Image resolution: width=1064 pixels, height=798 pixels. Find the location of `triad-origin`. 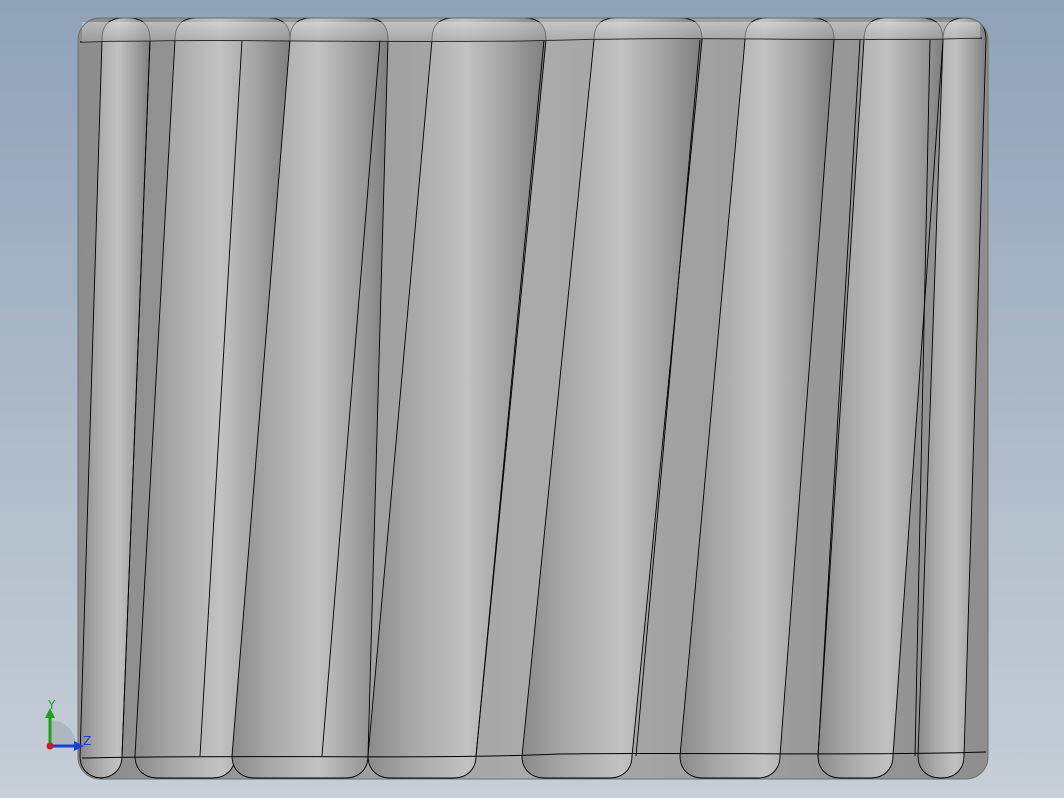

triad-origin is located at coordinates (50, 746).